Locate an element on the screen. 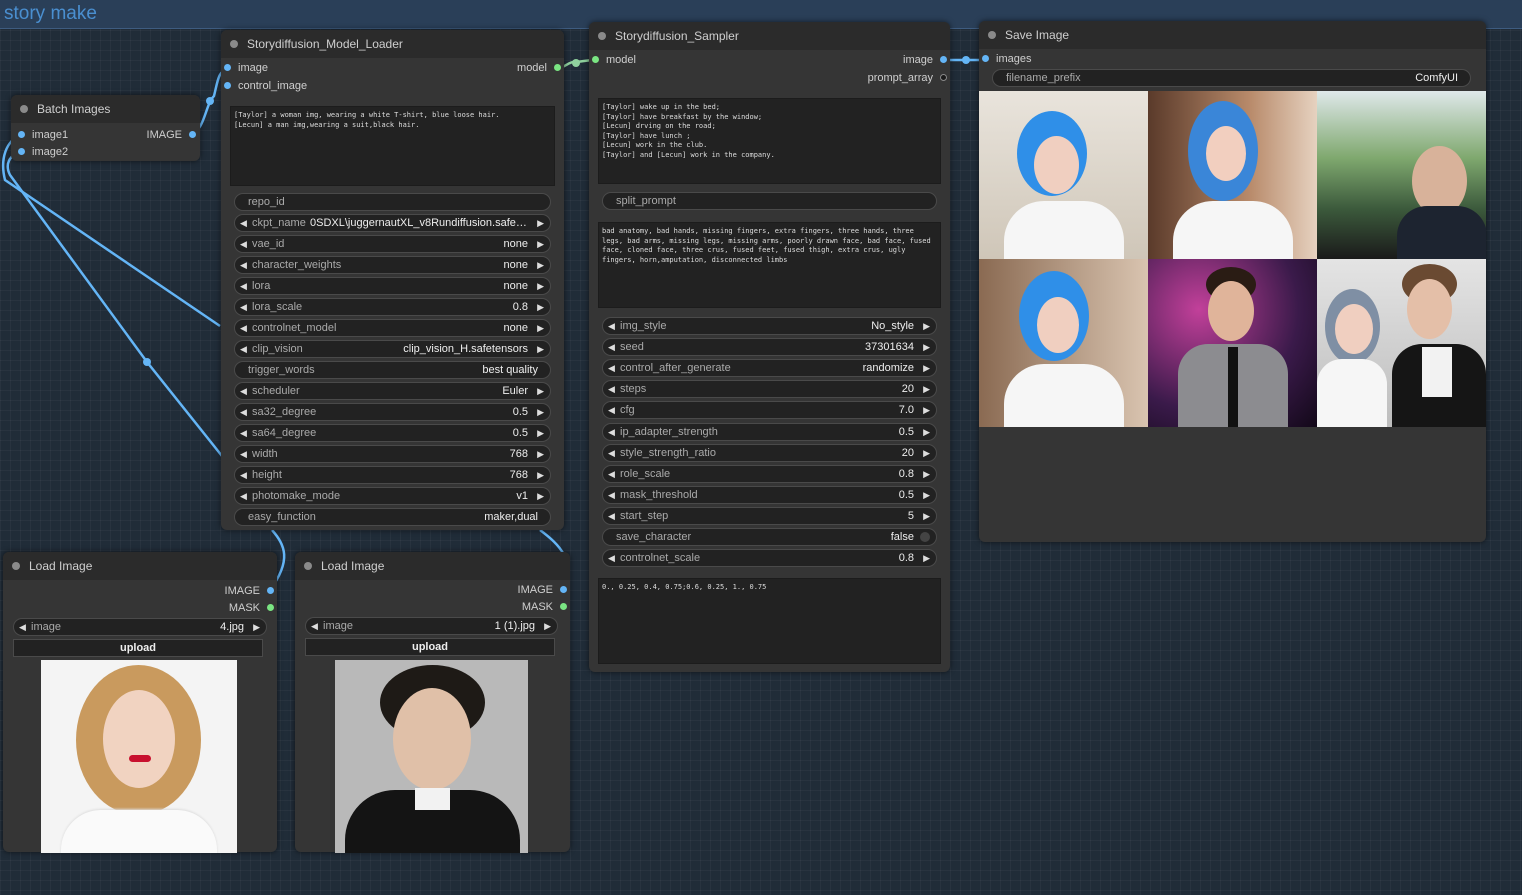 The height and width of the screenshot is (895, 1522). steps-widget: ◀ steps 20 ▶ is located at coordinates (769, 389).